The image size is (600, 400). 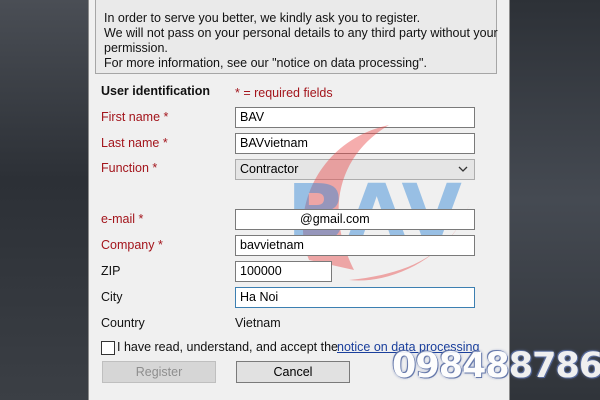 What do you see at coordinates (496, 366) in the screenshot?
I see `phone-number-watermark: 0984887869` at bounding box center [496, 366].